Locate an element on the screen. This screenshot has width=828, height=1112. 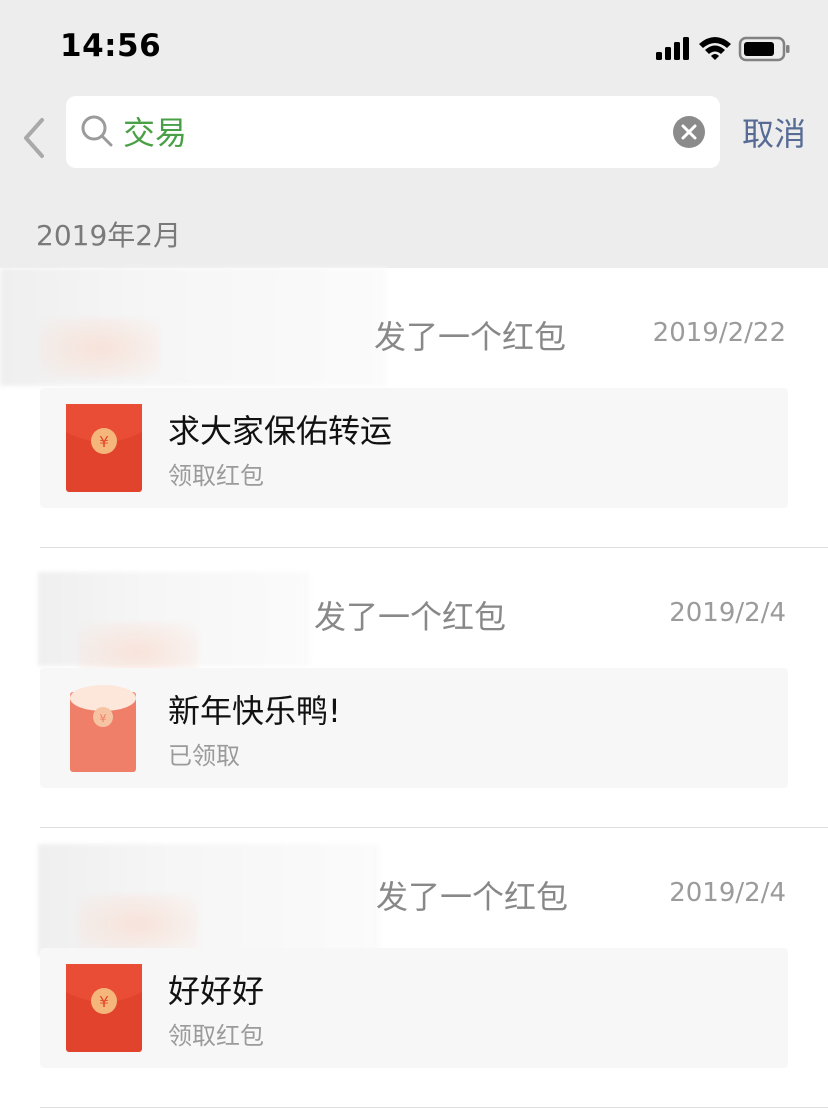
search-input: 交易 is located at coordinates (393, 132).